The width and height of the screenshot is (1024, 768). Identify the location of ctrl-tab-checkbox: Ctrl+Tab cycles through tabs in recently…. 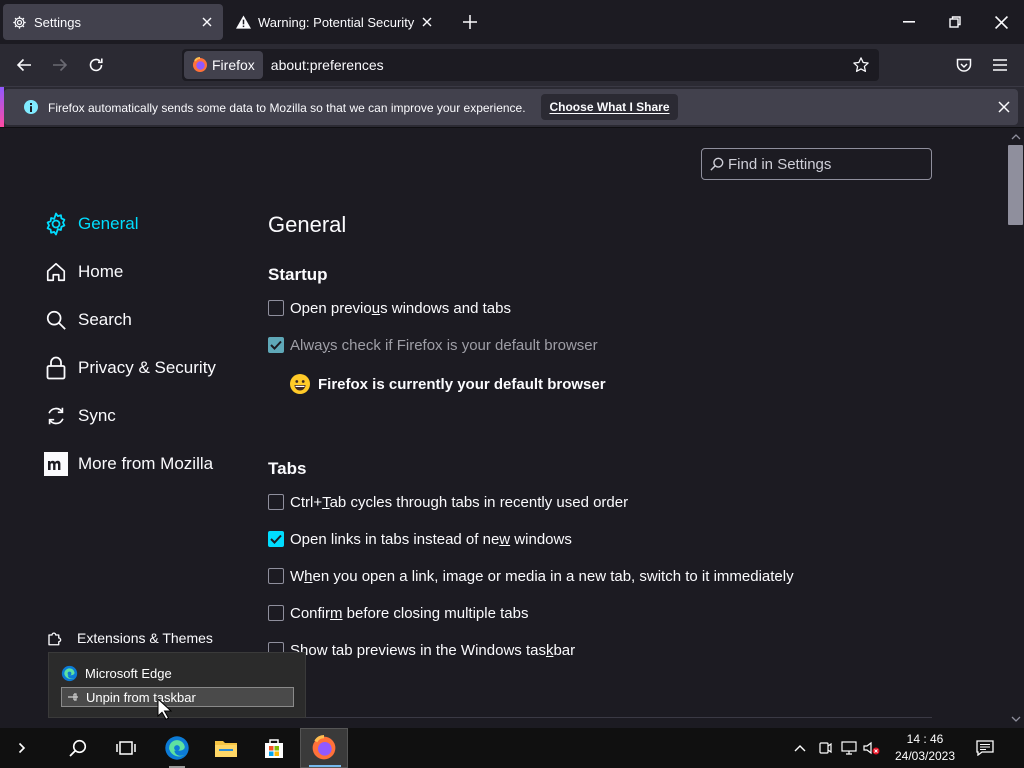
(448, 502).